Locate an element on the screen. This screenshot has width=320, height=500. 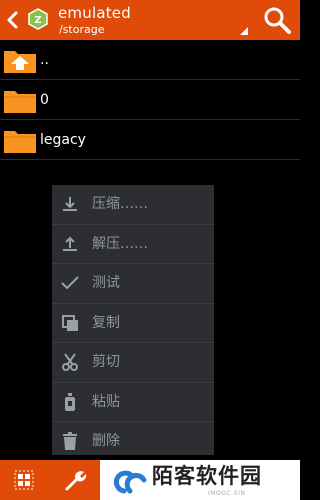
menu-label: 复制 is located at coordinates (106, 322).